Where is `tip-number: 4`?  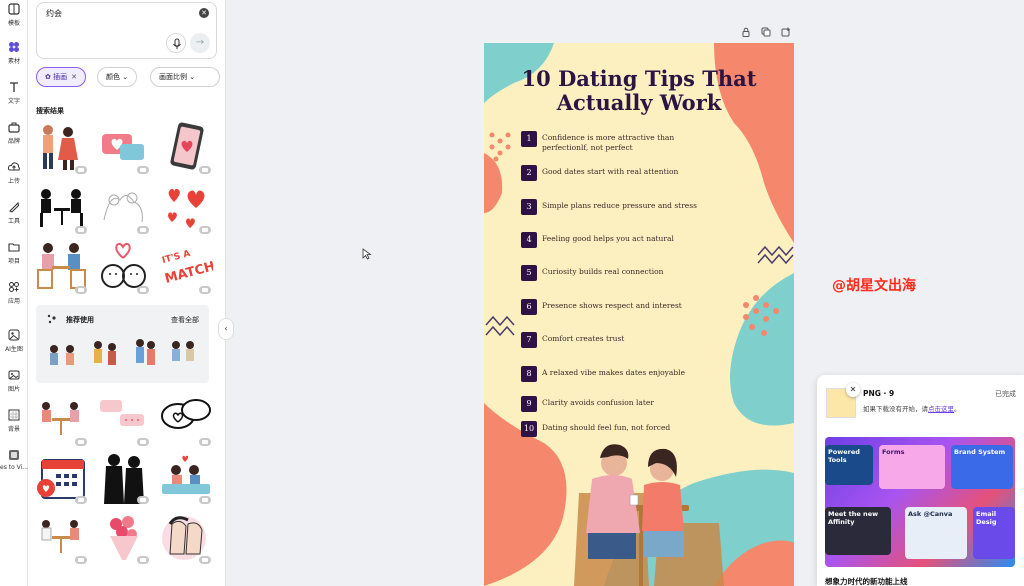 tip-number: 4 is located at coordinates (529, 240).